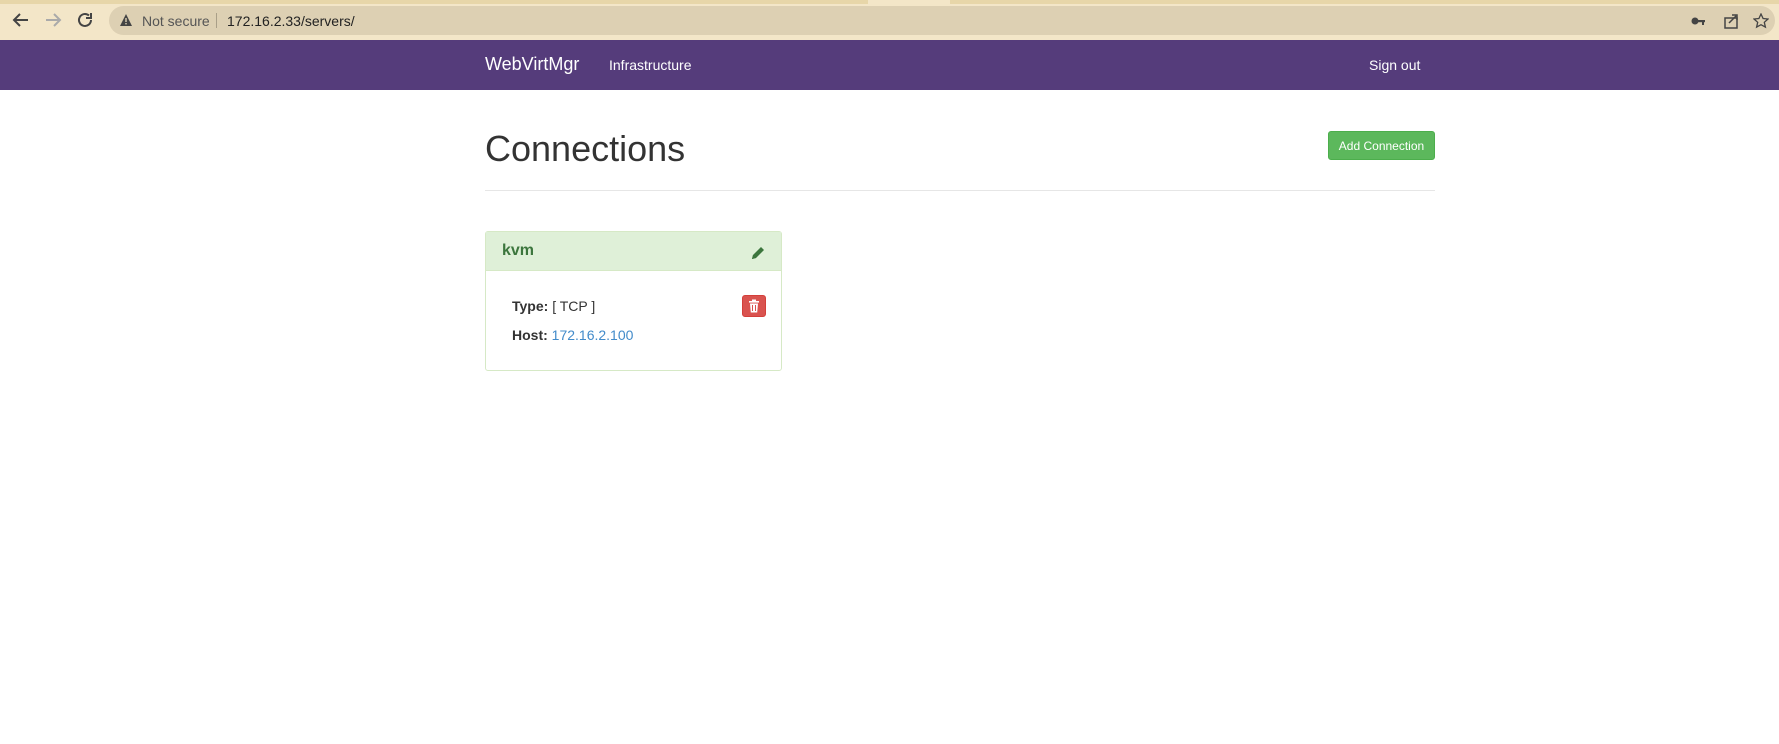 The height and width of the screenshot is (744, 1779). Describe the element at coordinates (758, 253) in the screenshot. I see `pencil-icon` at that location.